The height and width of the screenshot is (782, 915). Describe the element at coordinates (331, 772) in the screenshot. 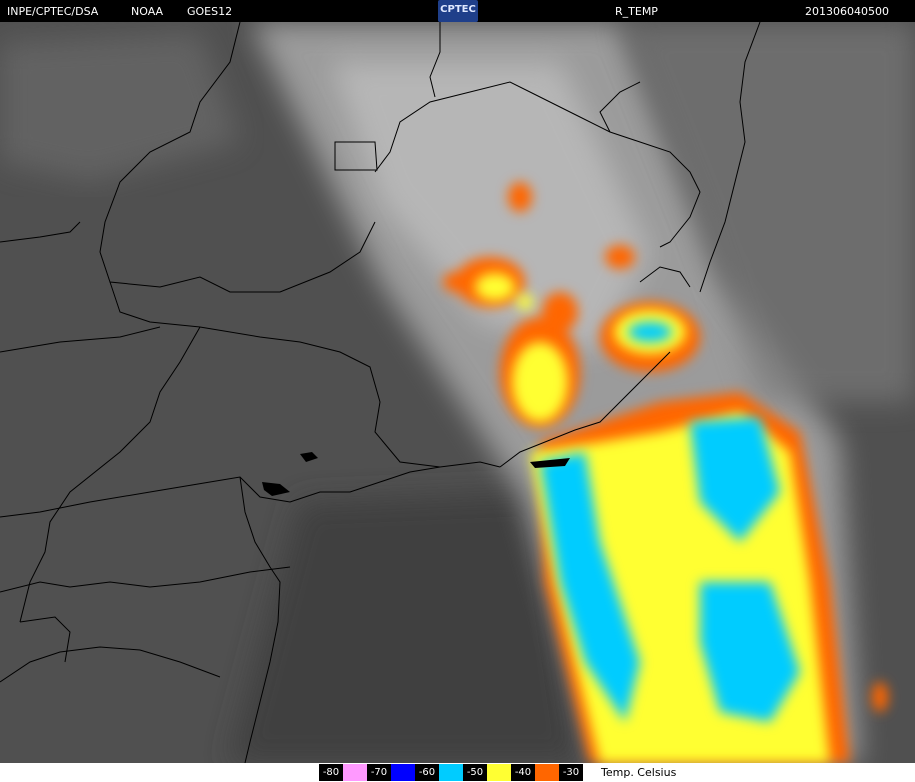

I see `legend-label-80: -80` at that location.